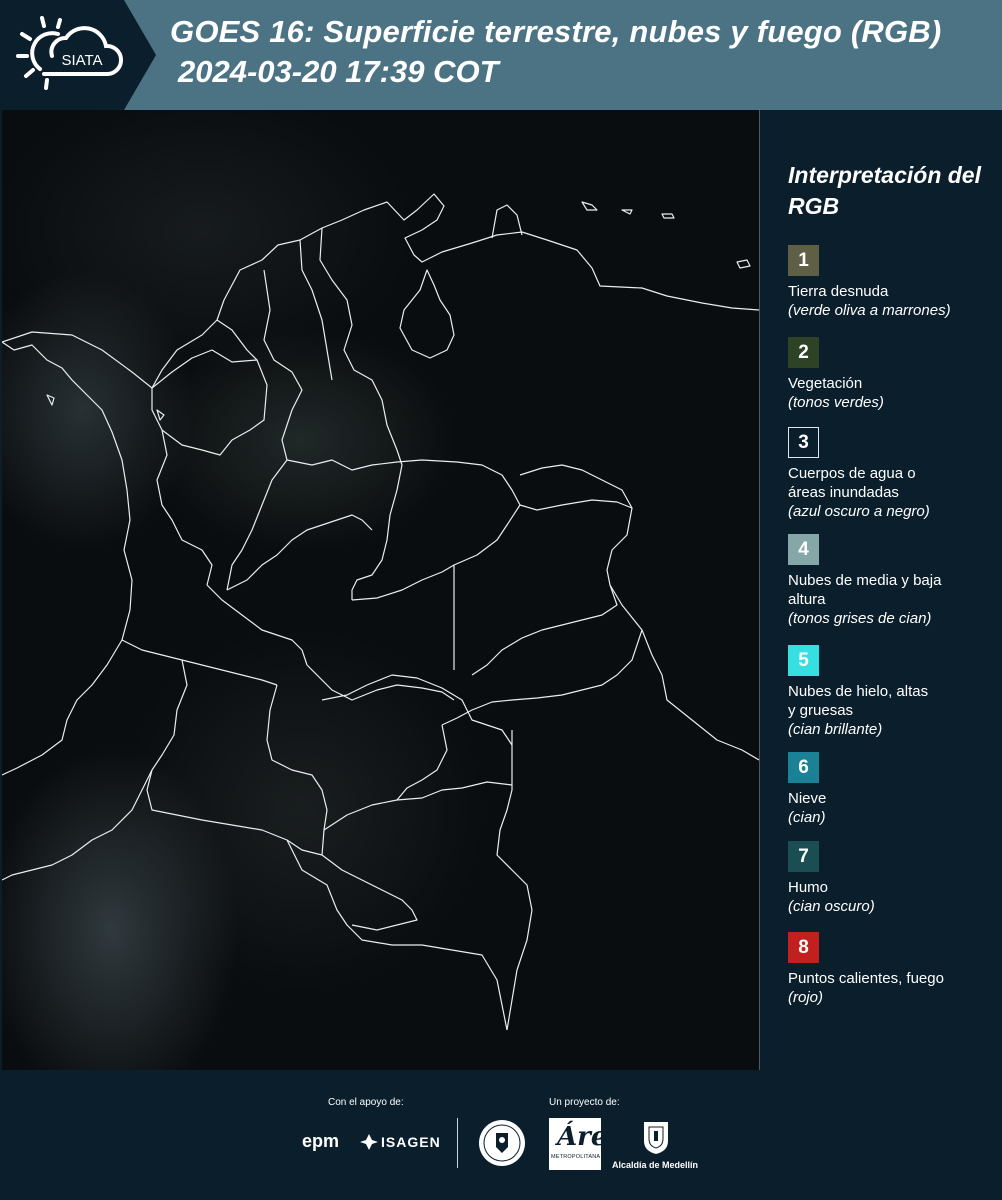 Image resolution: width=1002 pixels, height=1200 pixels. Describe the element at coordinates (457, 1143) in the screenshot. I see `footer-divider` at that location.